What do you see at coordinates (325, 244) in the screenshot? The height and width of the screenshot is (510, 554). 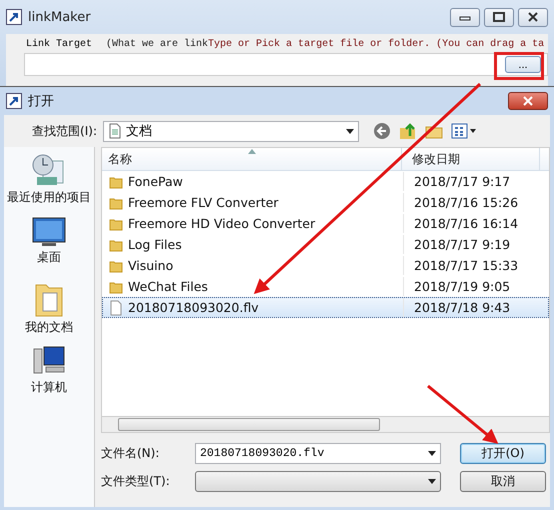 I see `file-row: Log Files 2018/7/17 9:19` at bounding box center [325, 244].